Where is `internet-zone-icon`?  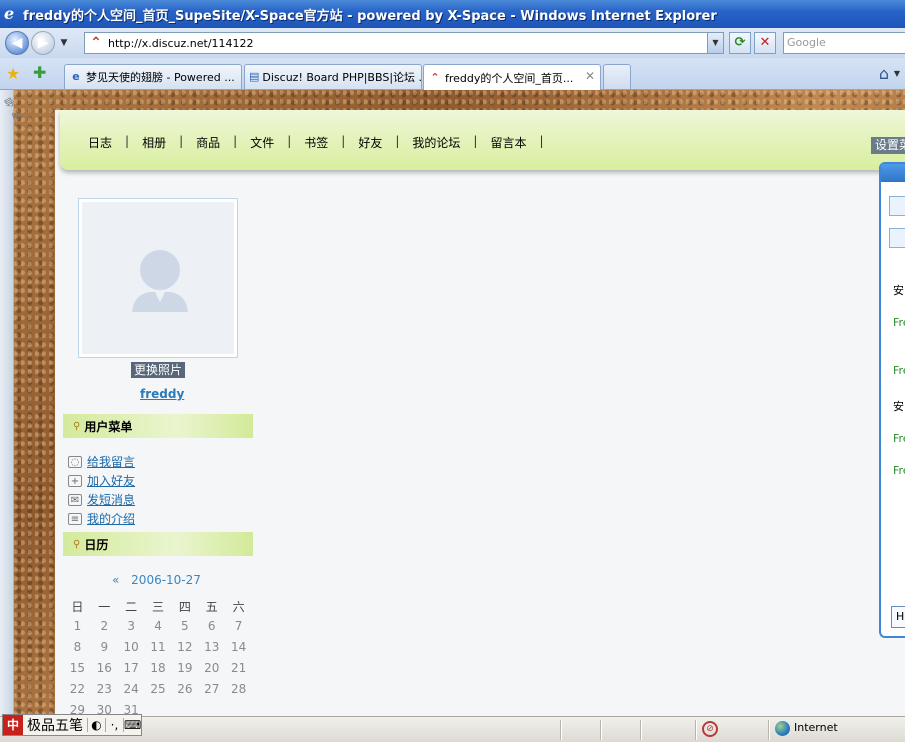 internet-zone-icon is located at coordinates (782, 728).